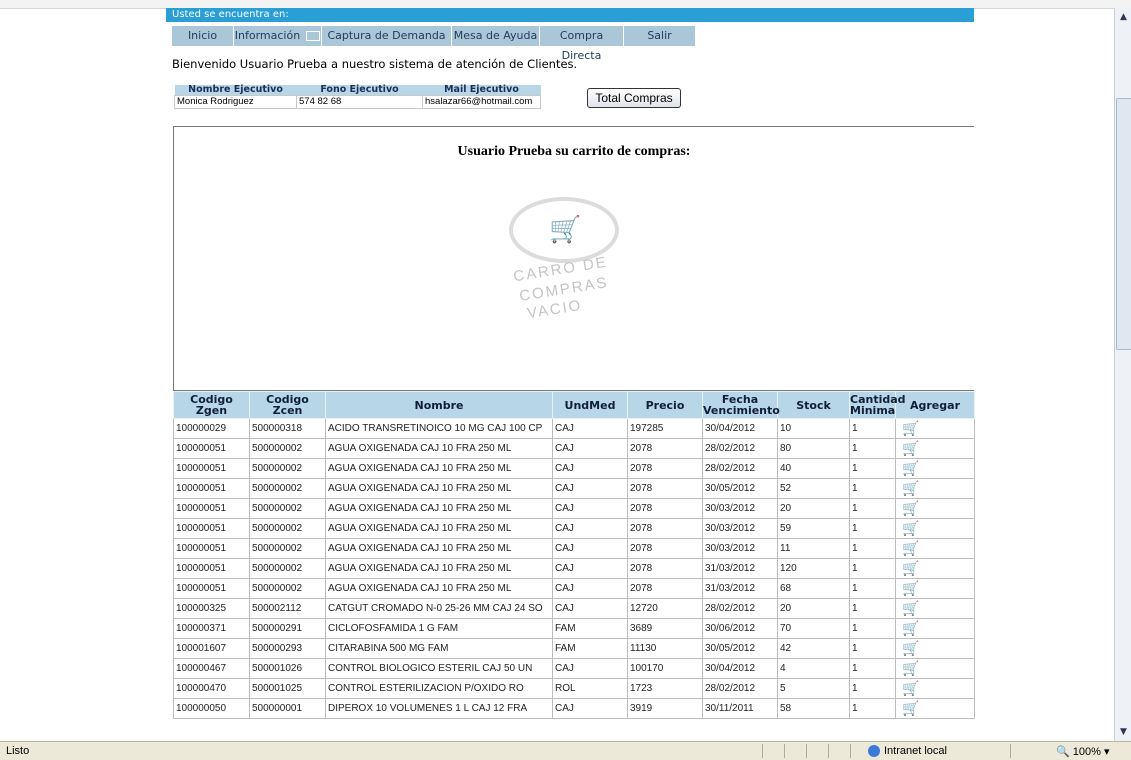 Image resolution: width=1131 pixels, height=760 pixels. Describe the element at coordinates (590, 688) in the screenshot. I see `cell-und-med: ROL` at that location.